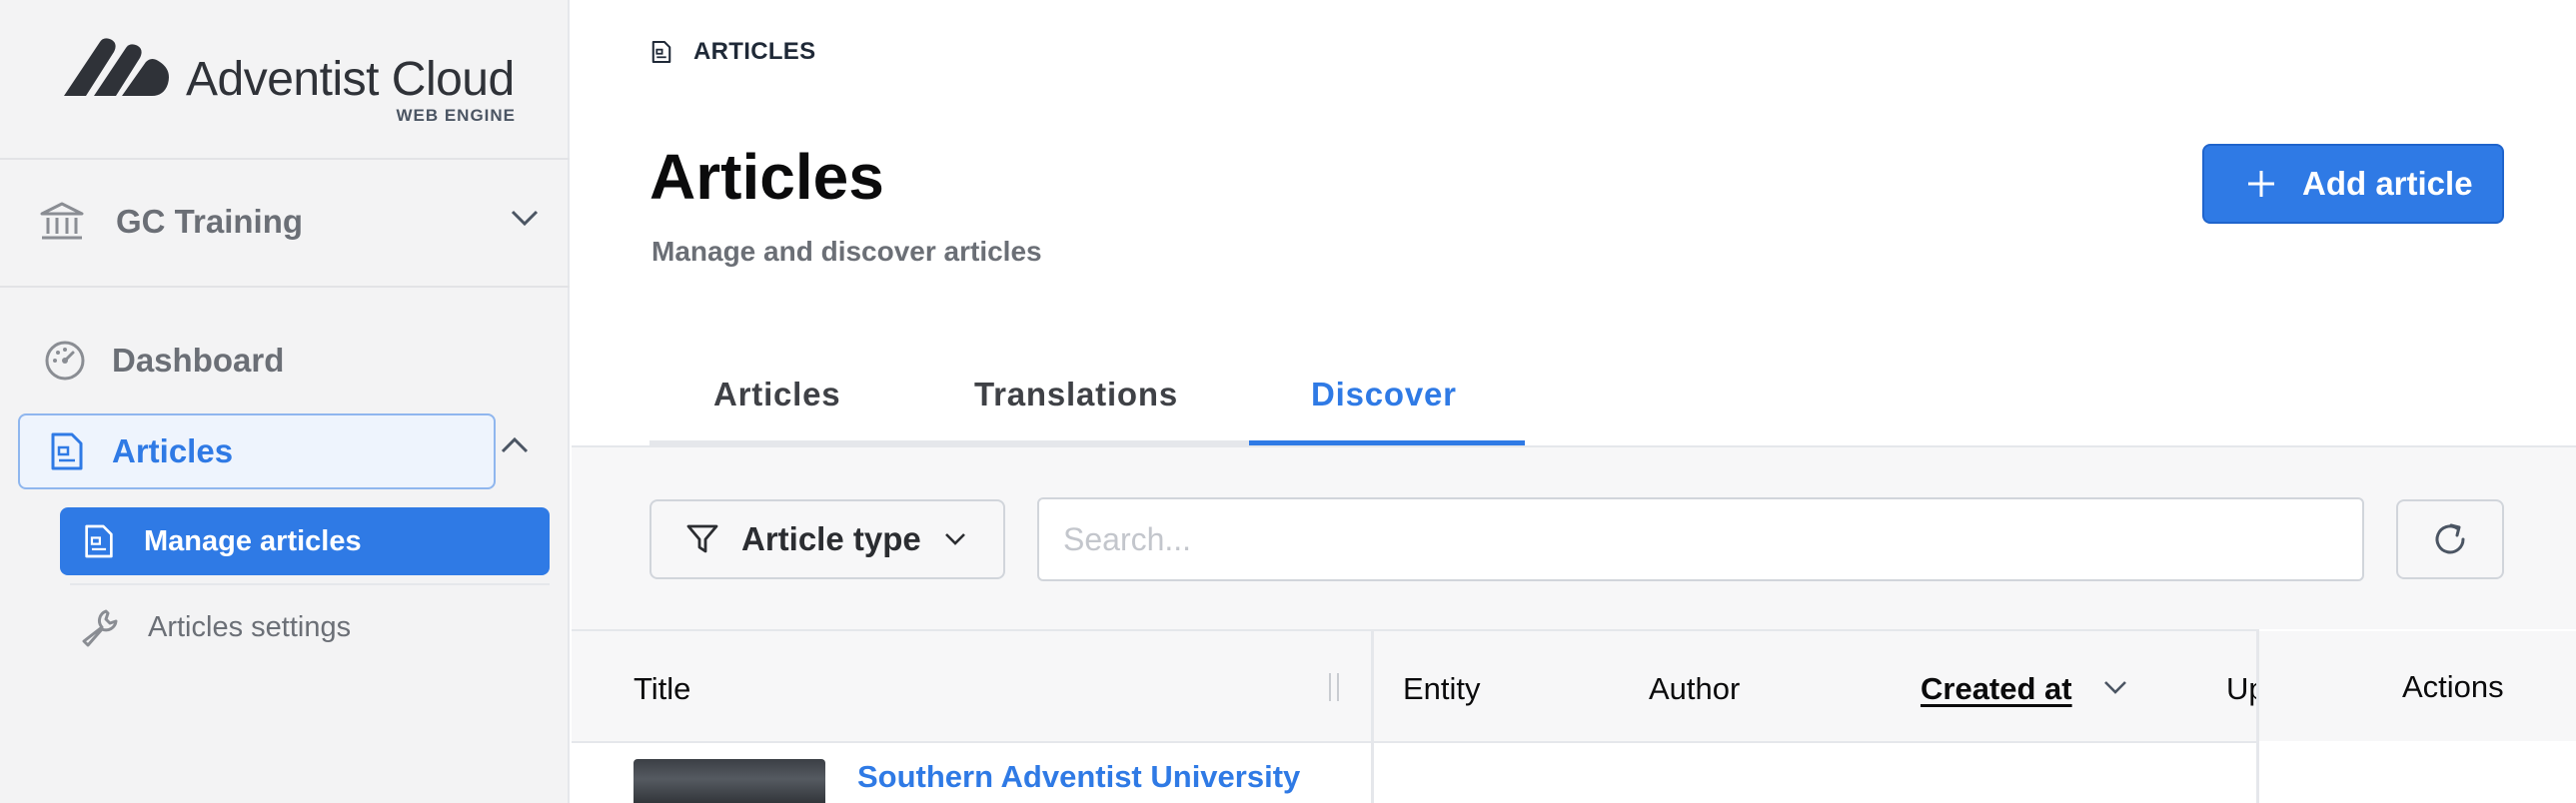  What do you see at coordinates (65, 361) in the screenshot?
I see `gauge-icon` at bounding box center [65, 361].